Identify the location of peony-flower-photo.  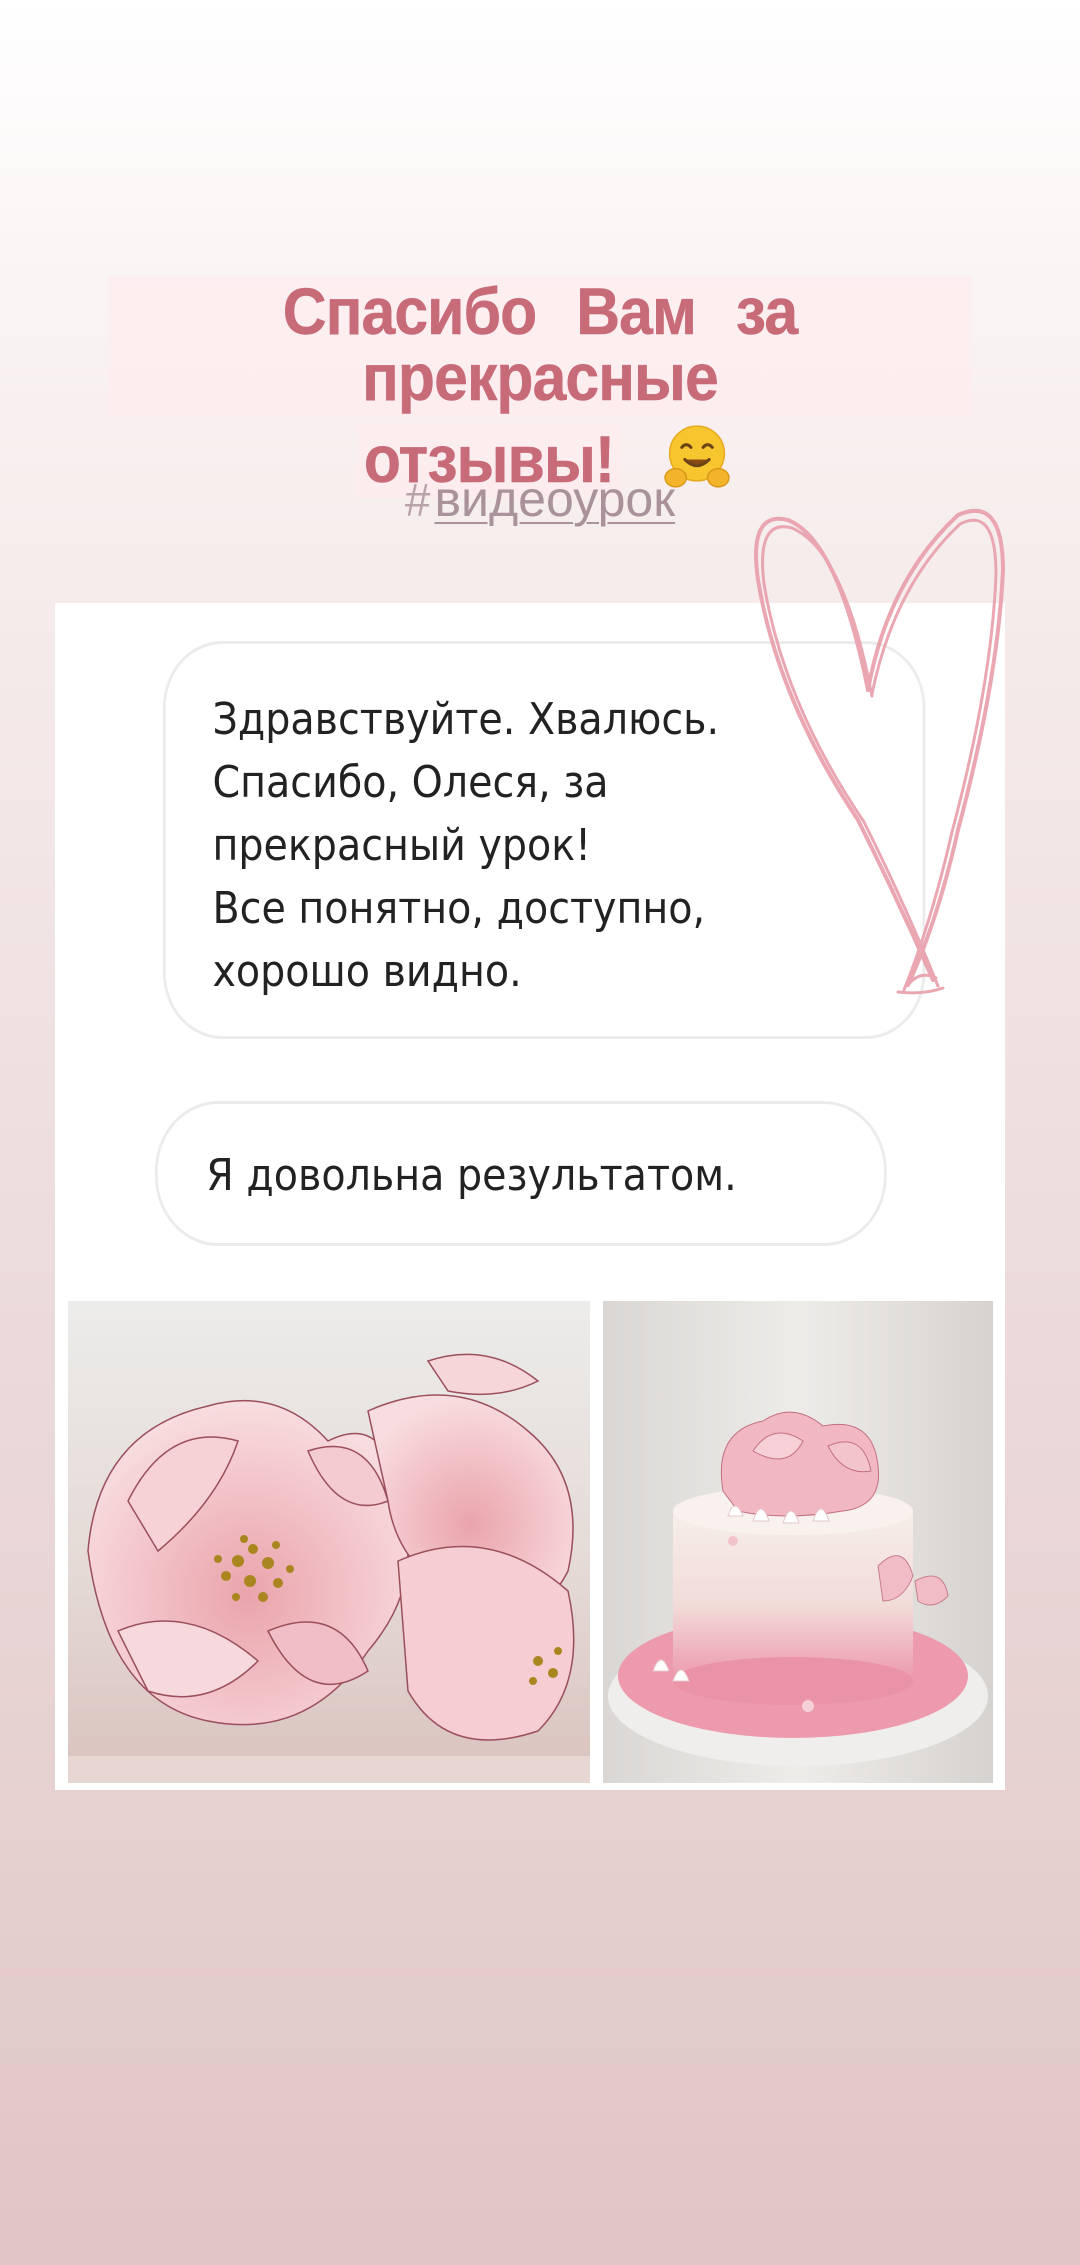
(329, 1542).